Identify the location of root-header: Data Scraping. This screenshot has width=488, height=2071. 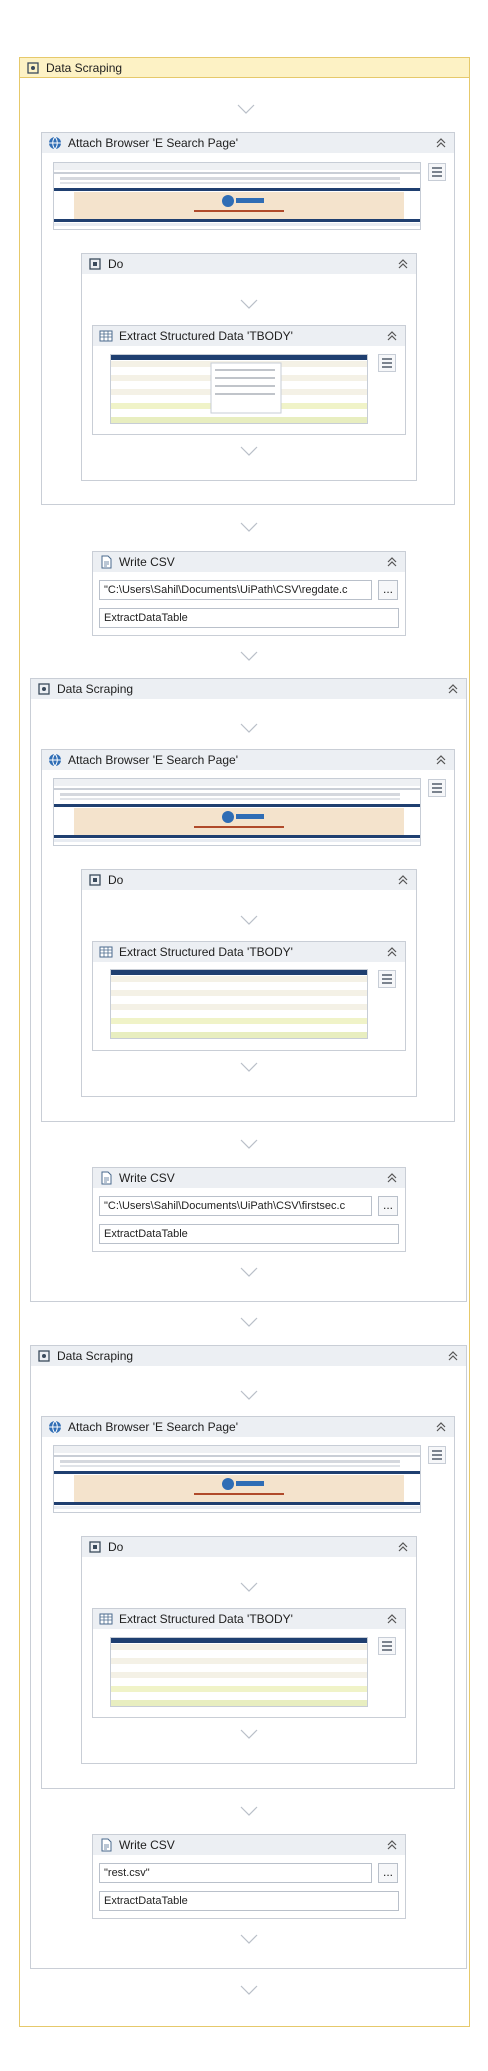
(244, 68).